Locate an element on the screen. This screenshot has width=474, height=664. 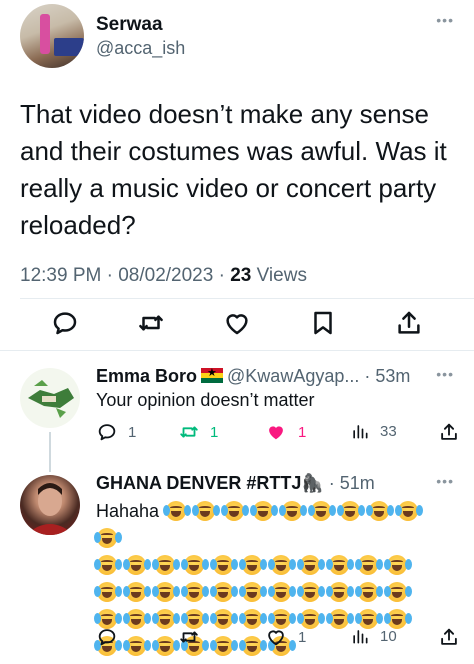
like-icon is located at coordinates (237, 323).